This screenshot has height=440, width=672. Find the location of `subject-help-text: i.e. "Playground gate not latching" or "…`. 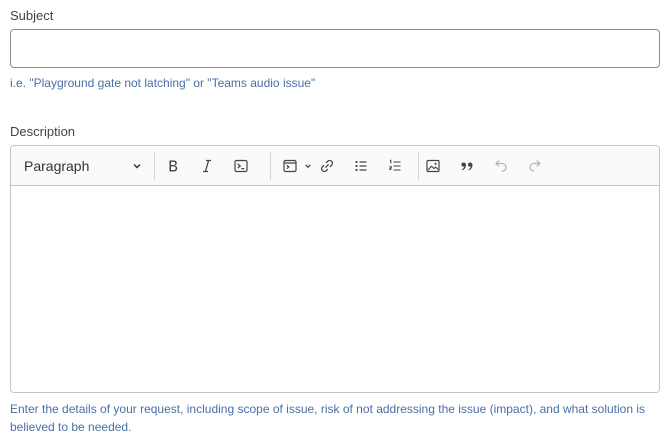

subject-help-text: i.e. "Playground gate not latching" or "… is located at coordinates (163, 83).